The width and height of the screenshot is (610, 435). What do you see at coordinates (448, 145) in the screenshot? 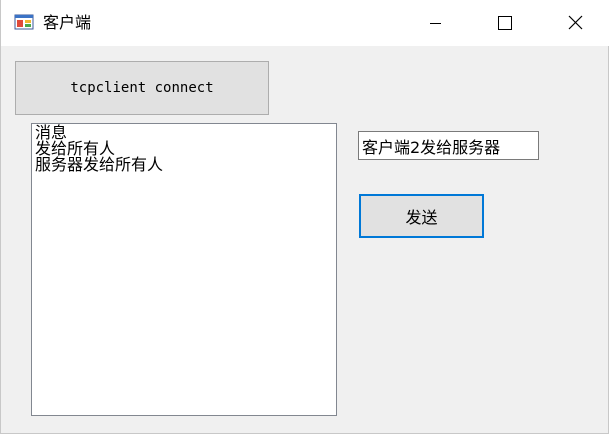
I see `message-input` at bounding box center [448, 145].